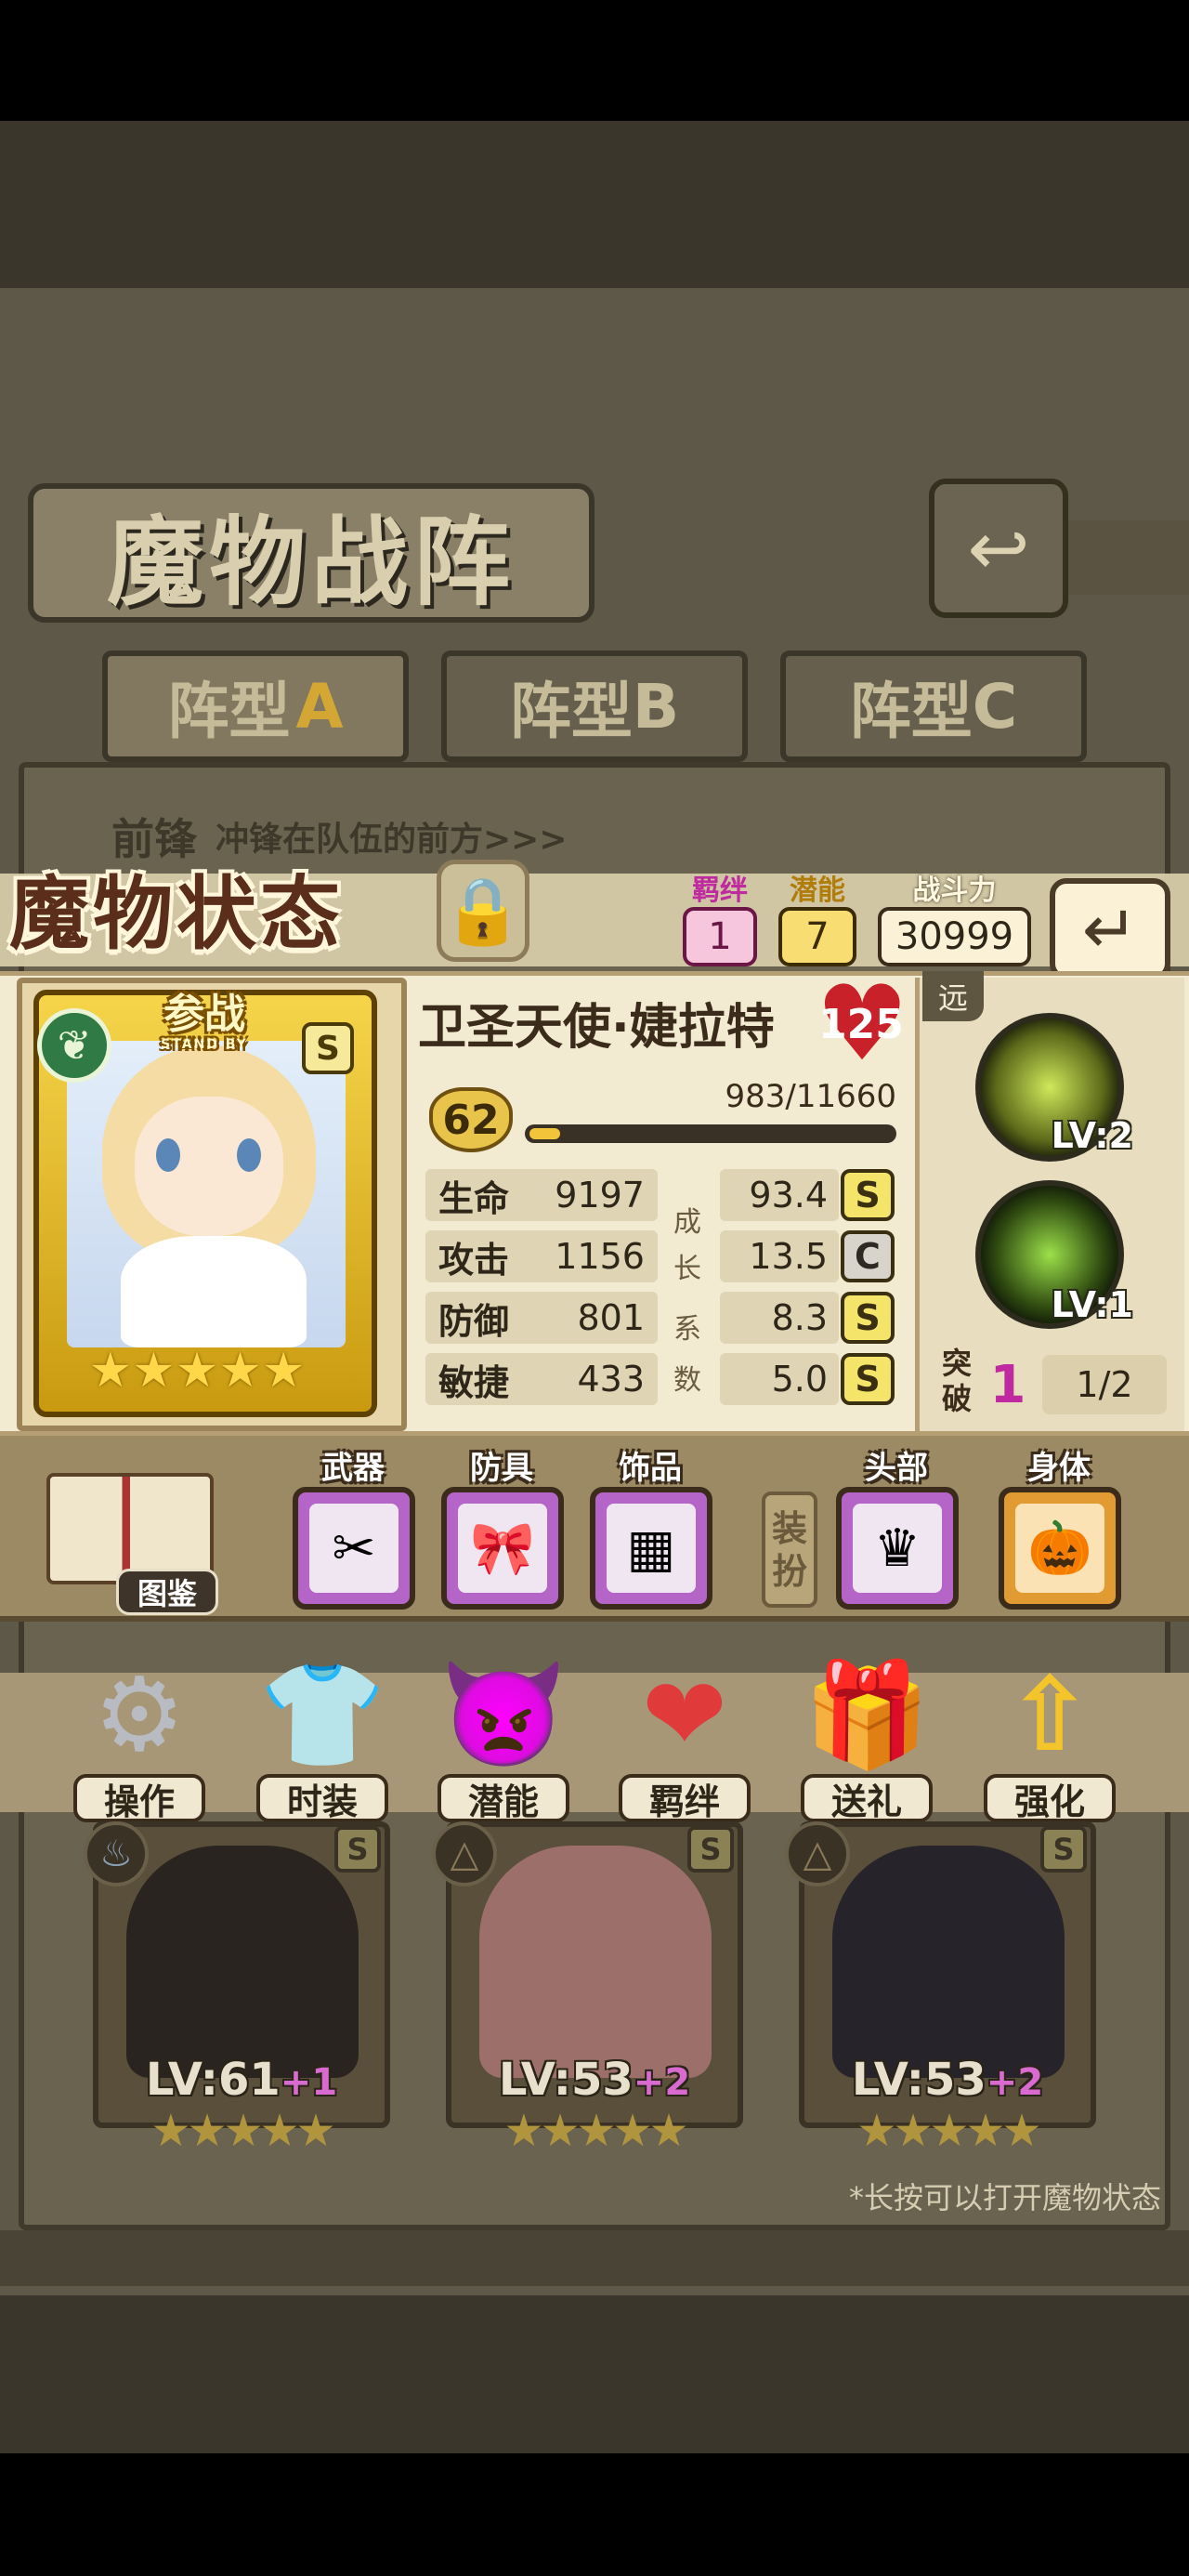 The image size is (1189, 2576). Describe the element at coordinates (1060, 1548) in the screenshot. I see `body-slot: 🎃` at that location.